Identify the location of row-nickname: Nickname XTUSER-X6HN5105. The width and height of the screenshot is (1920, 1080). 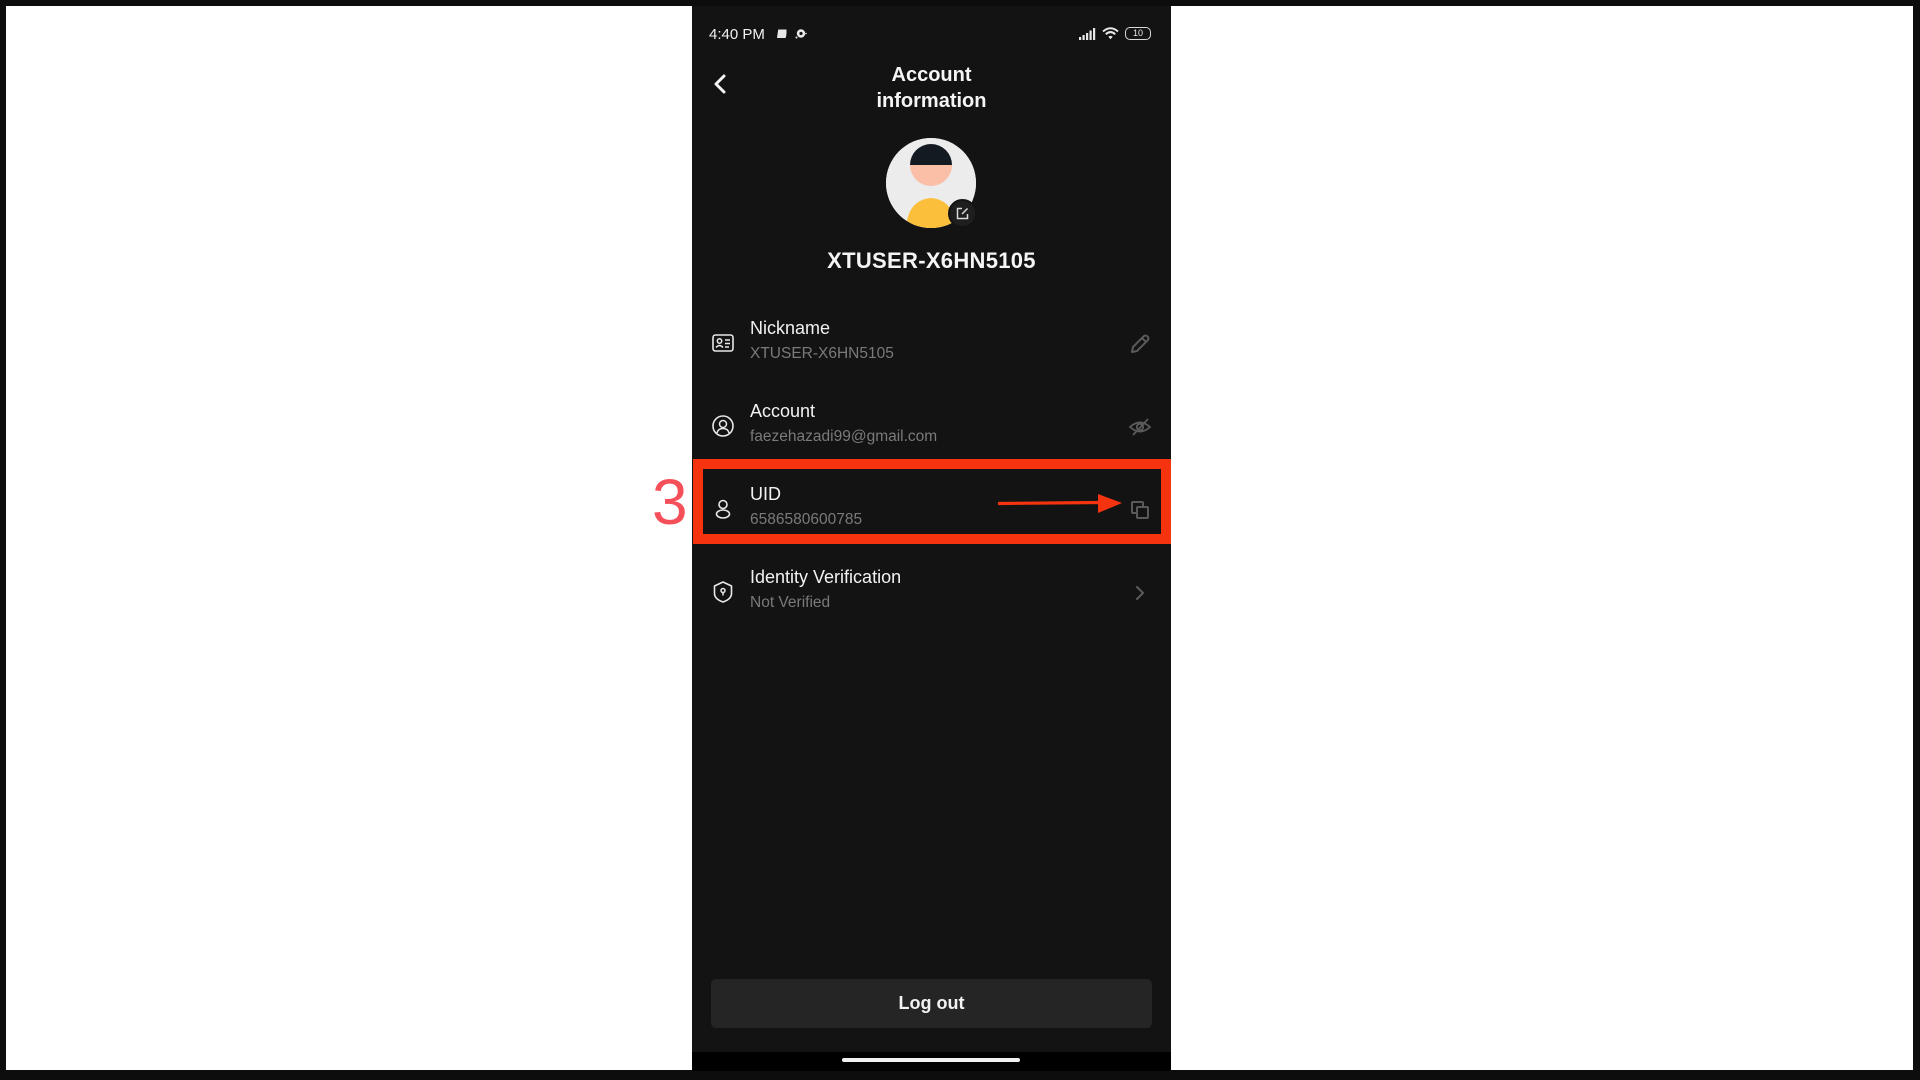
(931, 343).